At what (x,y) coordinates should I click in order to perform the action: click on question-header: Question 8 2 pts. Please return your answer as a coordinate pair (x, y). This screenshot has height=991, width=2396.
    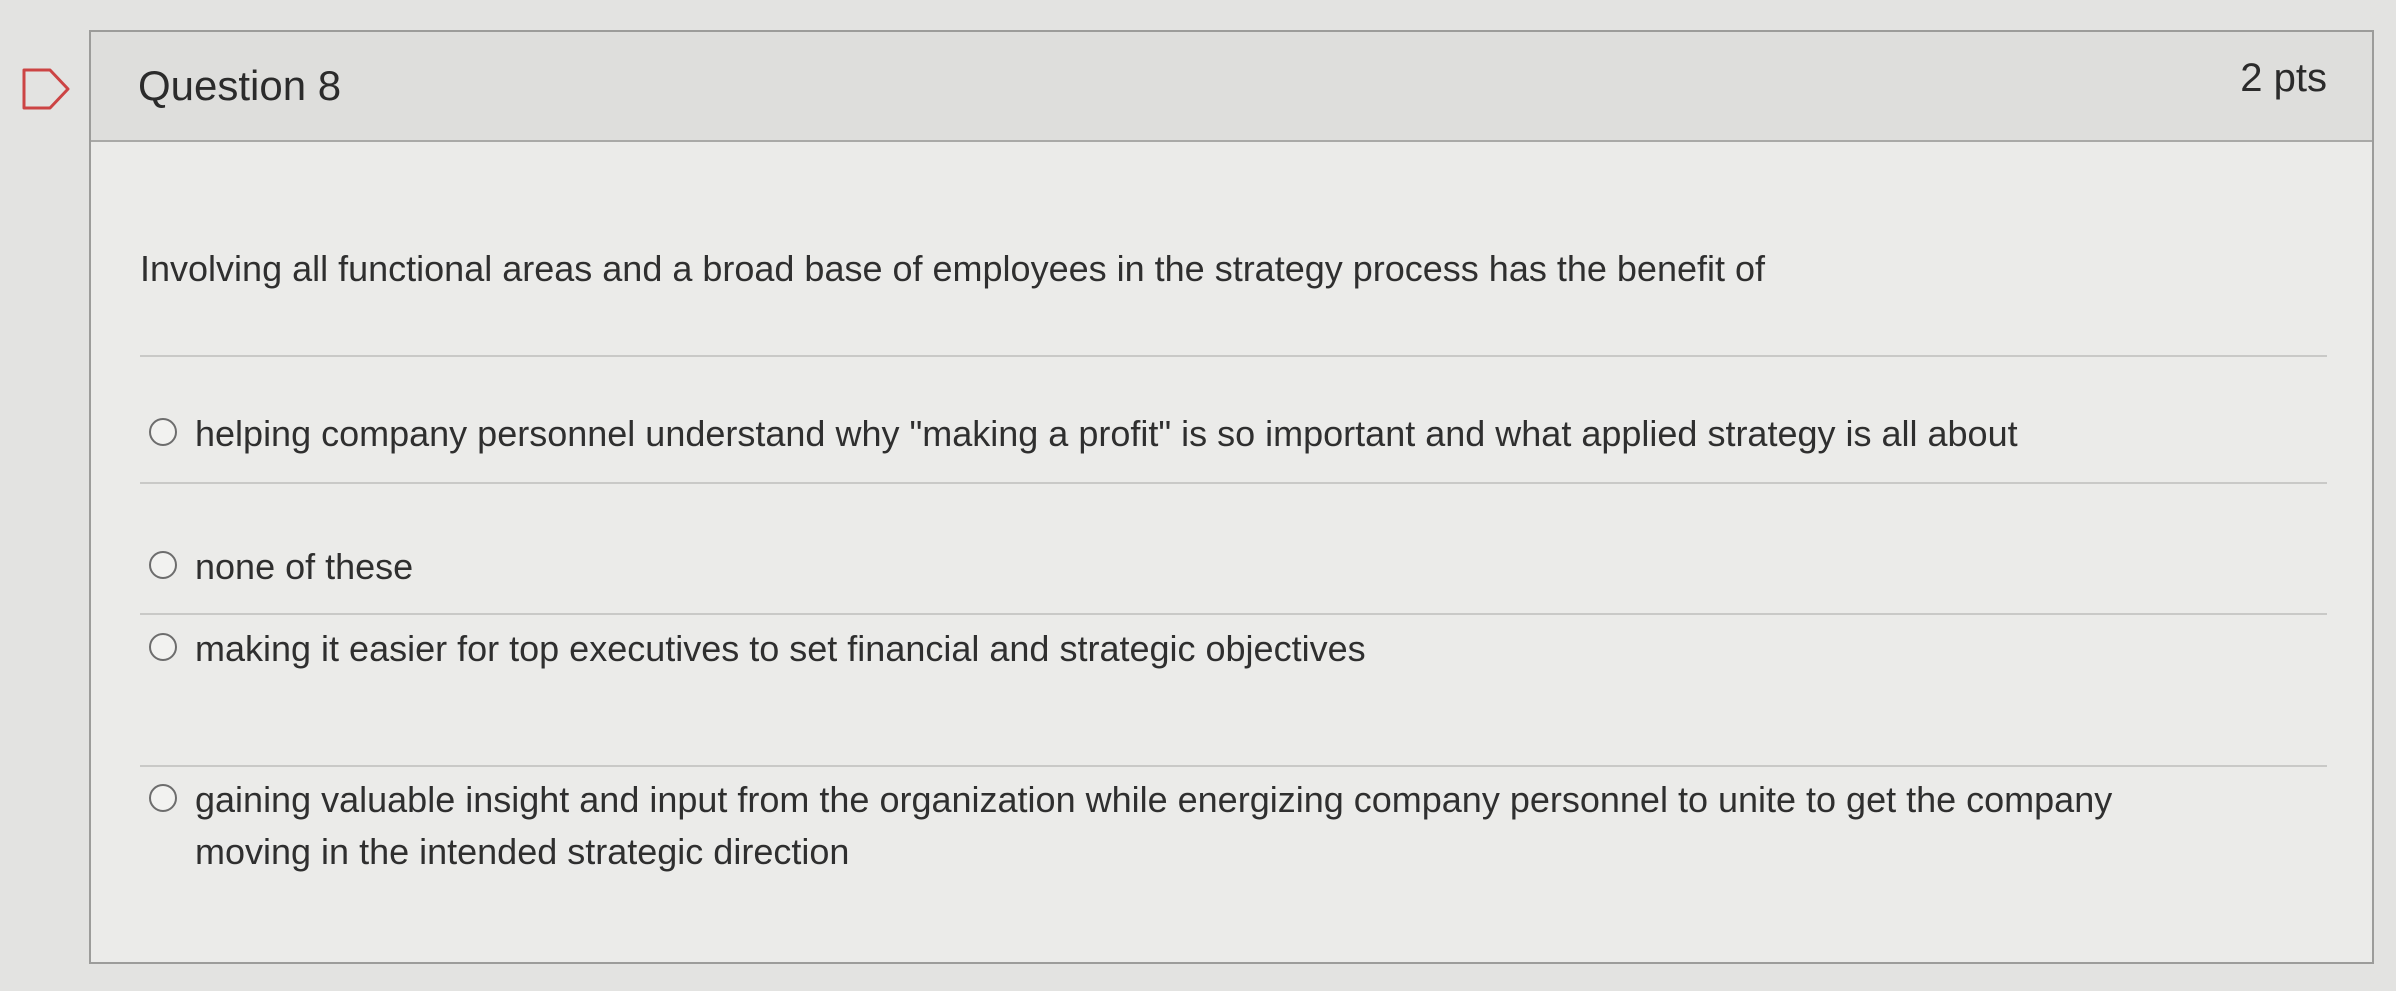
    Looking at the image, I should click on (1231, 87).